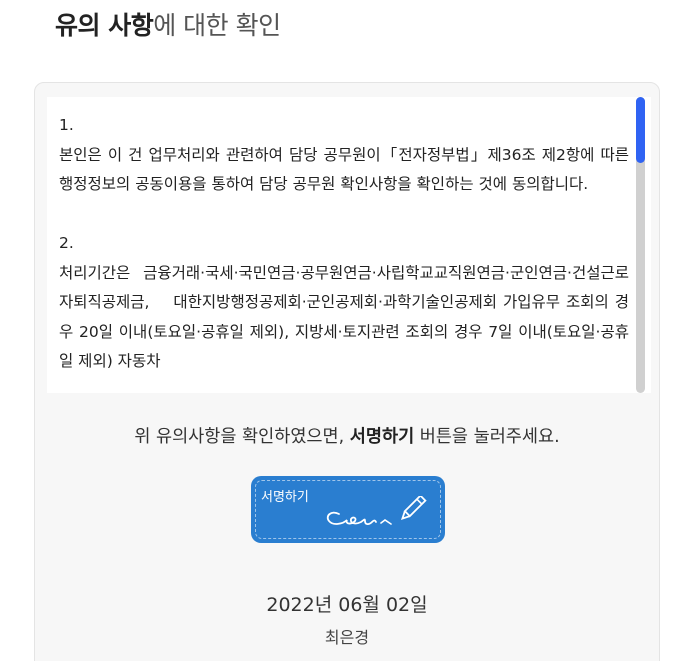 This screenshot has width=687, height=661. I want to click on terms-scrollbar, so click(640, 245).